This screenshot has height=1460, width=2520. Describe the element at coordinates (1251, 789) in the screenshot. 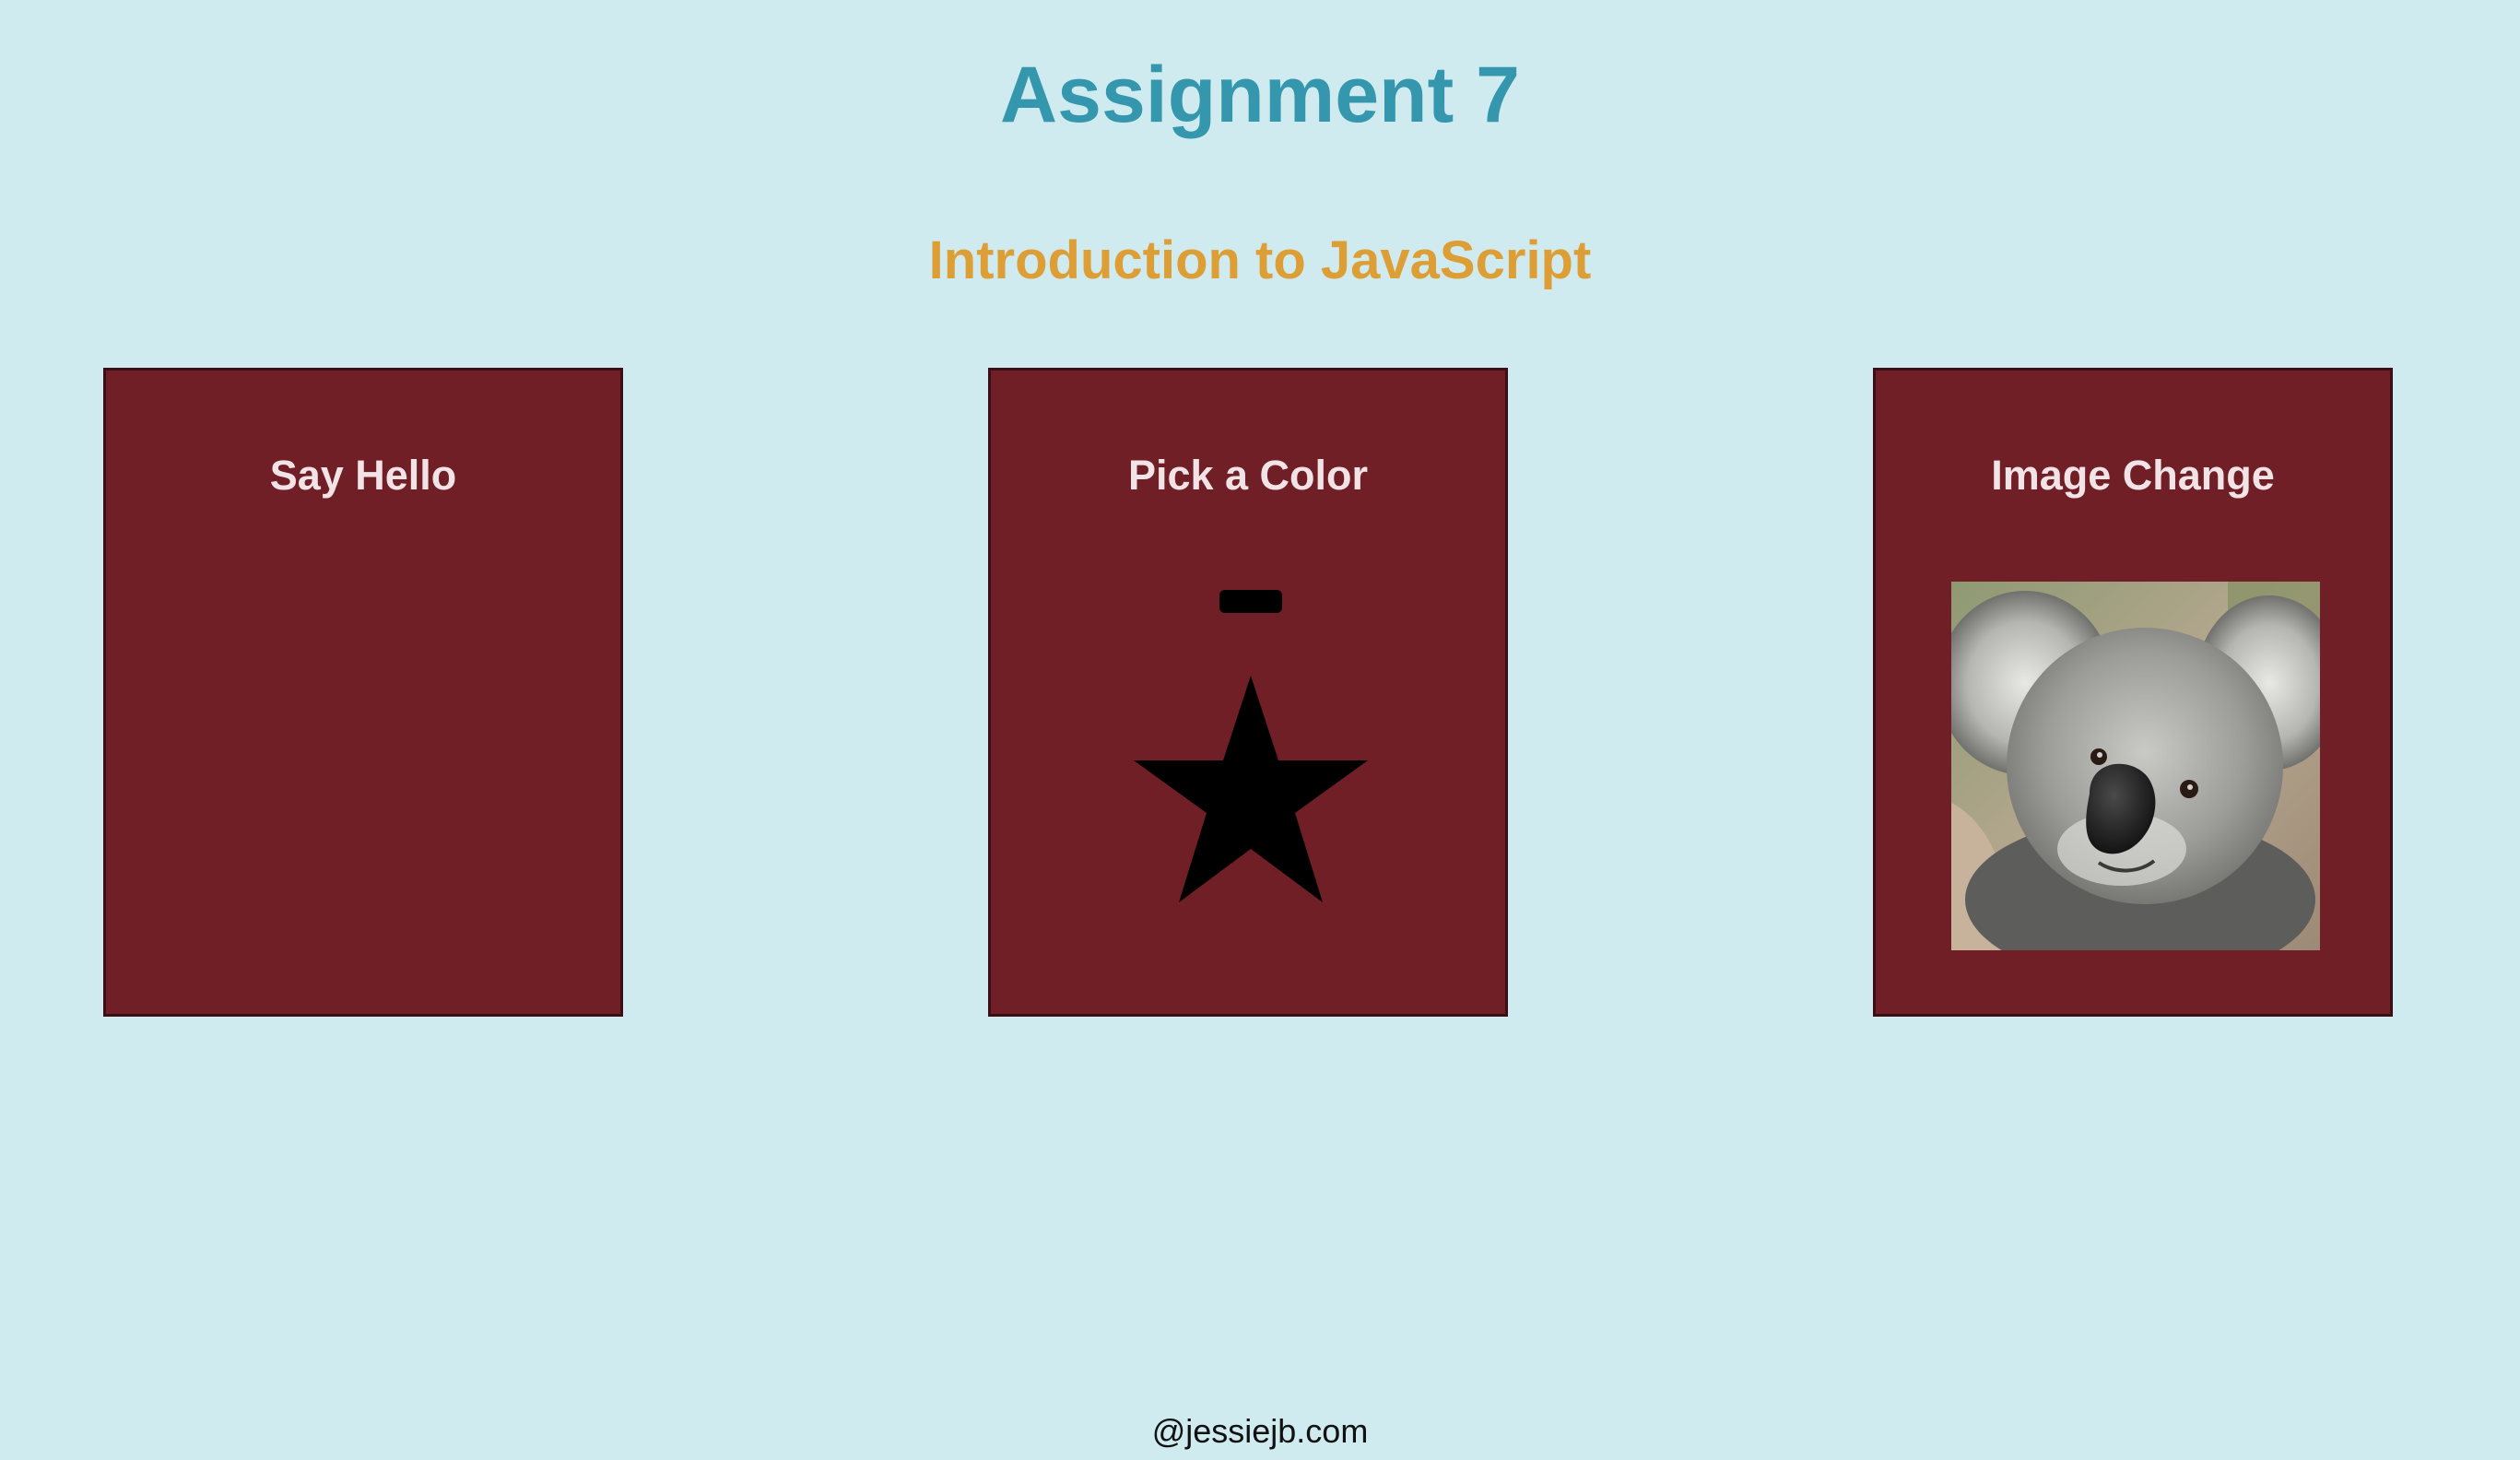

I see `star-icon` at that location.